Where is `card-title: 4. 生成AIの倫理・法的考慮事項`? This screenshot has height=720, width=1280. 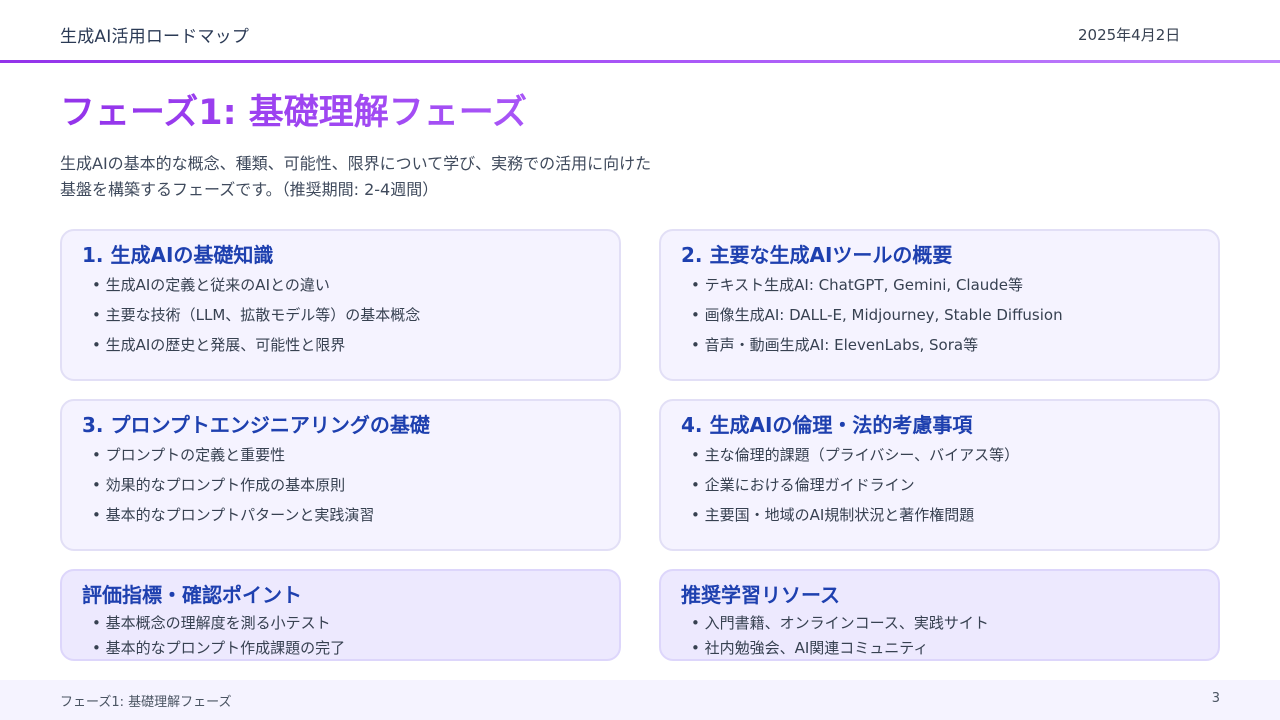
card-title: 4. 生成AIの倫理・法的考慮事項 is located at coordinates (827, 425).